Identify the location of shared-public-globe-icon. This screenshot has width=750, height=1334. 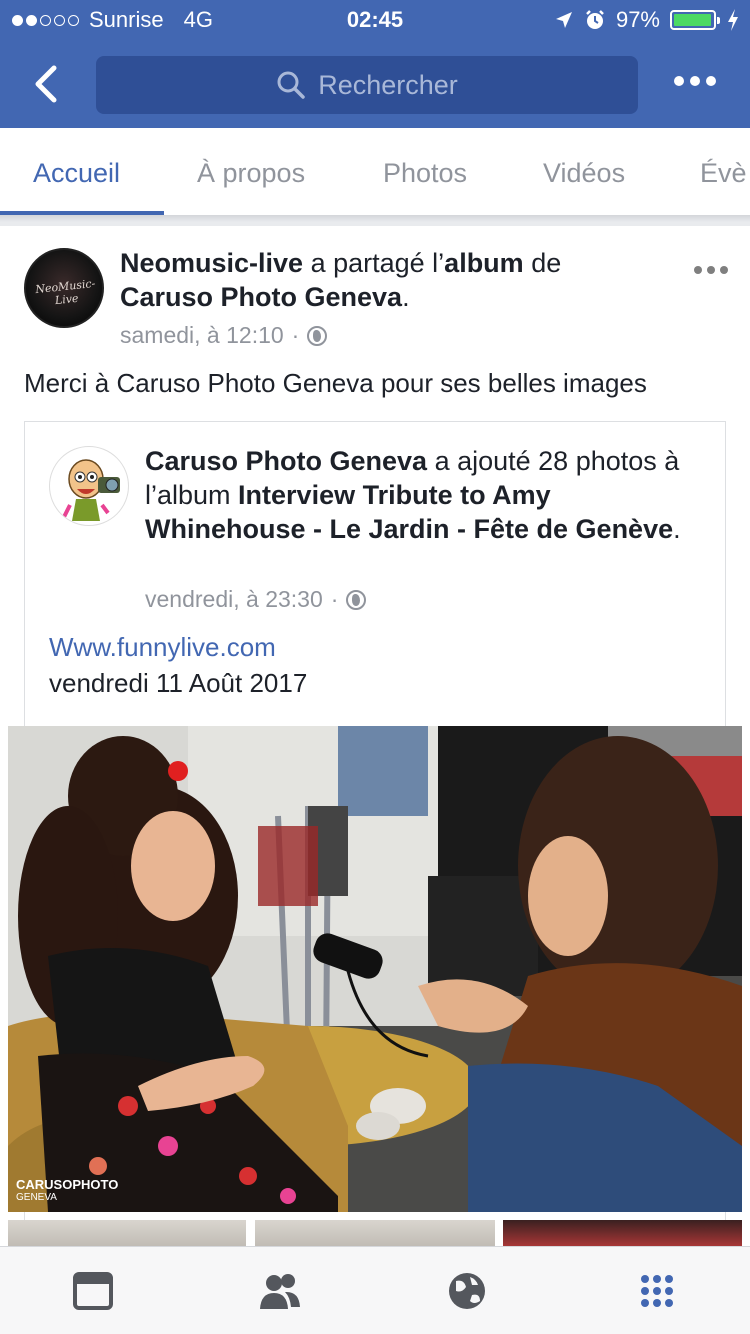
(356, 599).